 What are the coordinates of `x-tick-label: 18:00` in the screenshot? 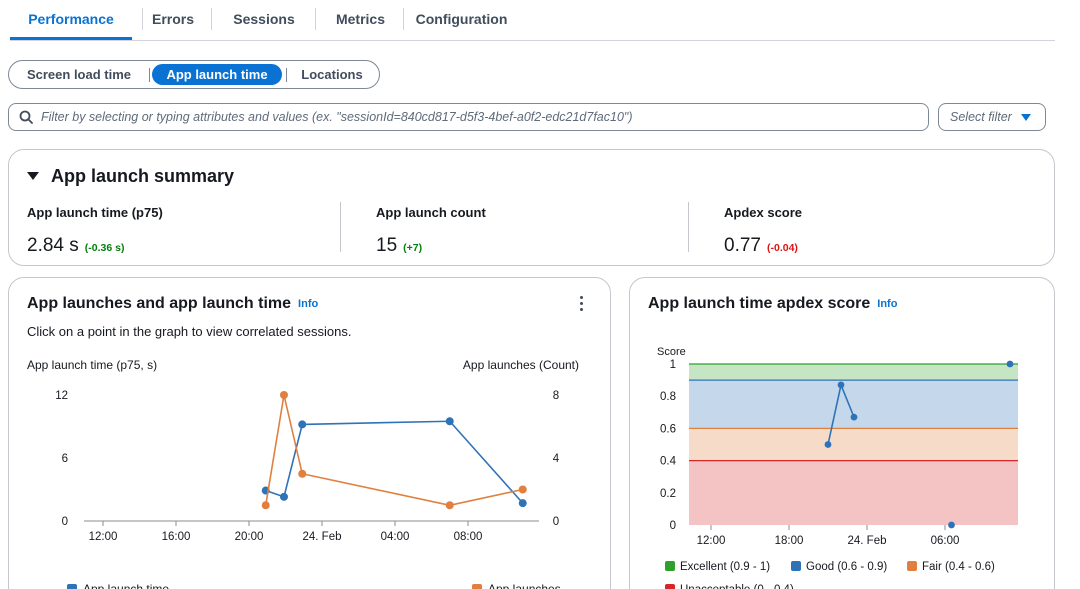 It's located at (789, 541).